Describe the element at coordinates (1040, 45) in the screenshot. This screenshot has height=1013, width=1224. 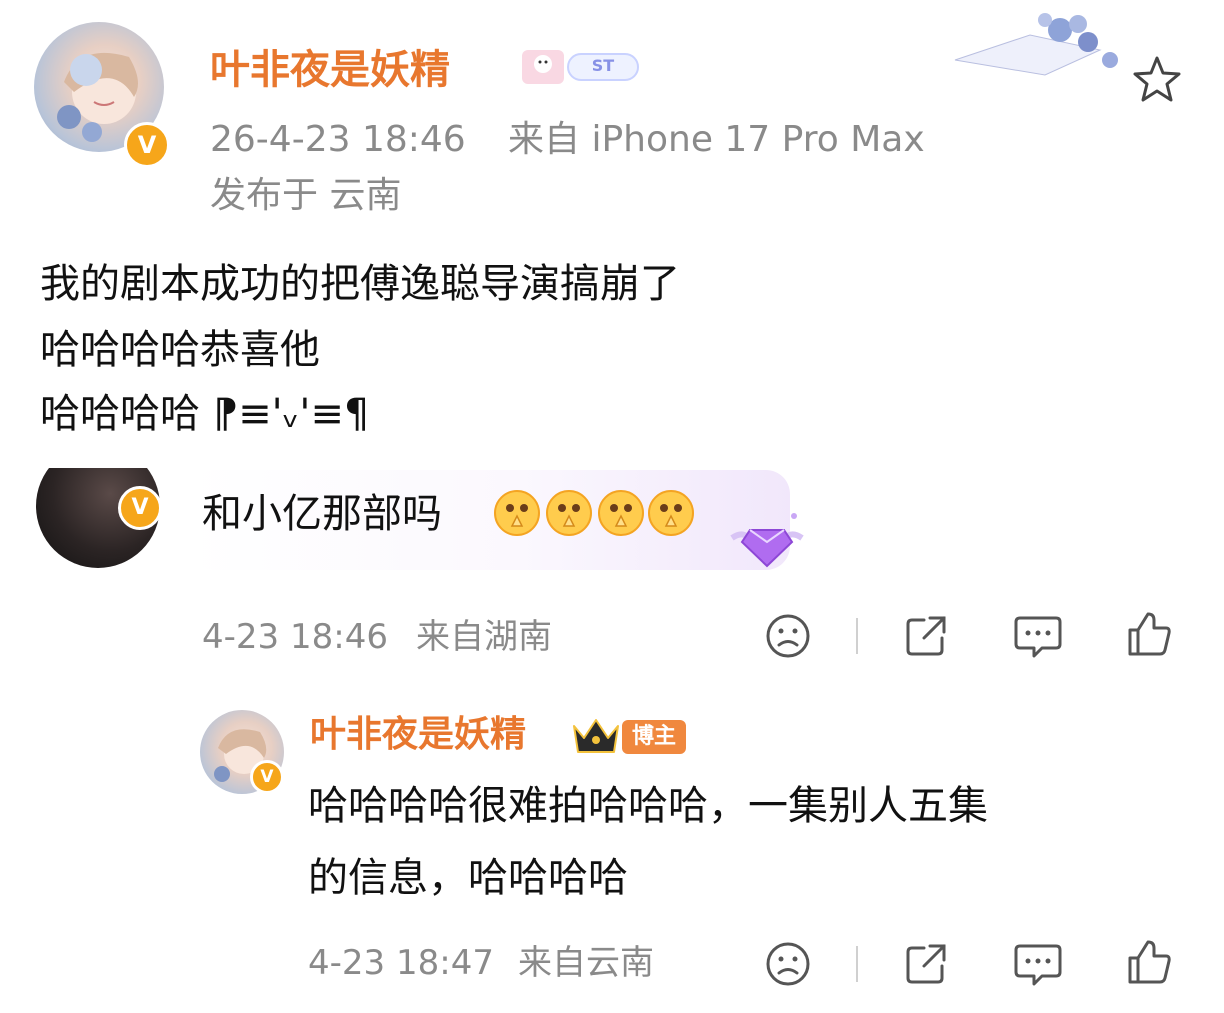
I see `header-decoration` at that location.